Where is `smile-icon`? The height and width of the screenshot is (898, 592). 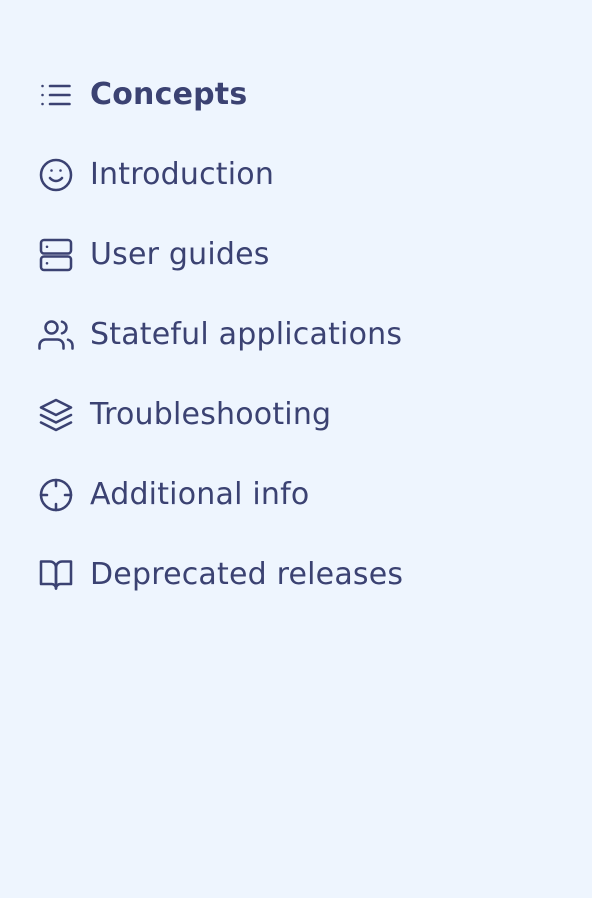
smile-icon is located at coordinates (56, 175).